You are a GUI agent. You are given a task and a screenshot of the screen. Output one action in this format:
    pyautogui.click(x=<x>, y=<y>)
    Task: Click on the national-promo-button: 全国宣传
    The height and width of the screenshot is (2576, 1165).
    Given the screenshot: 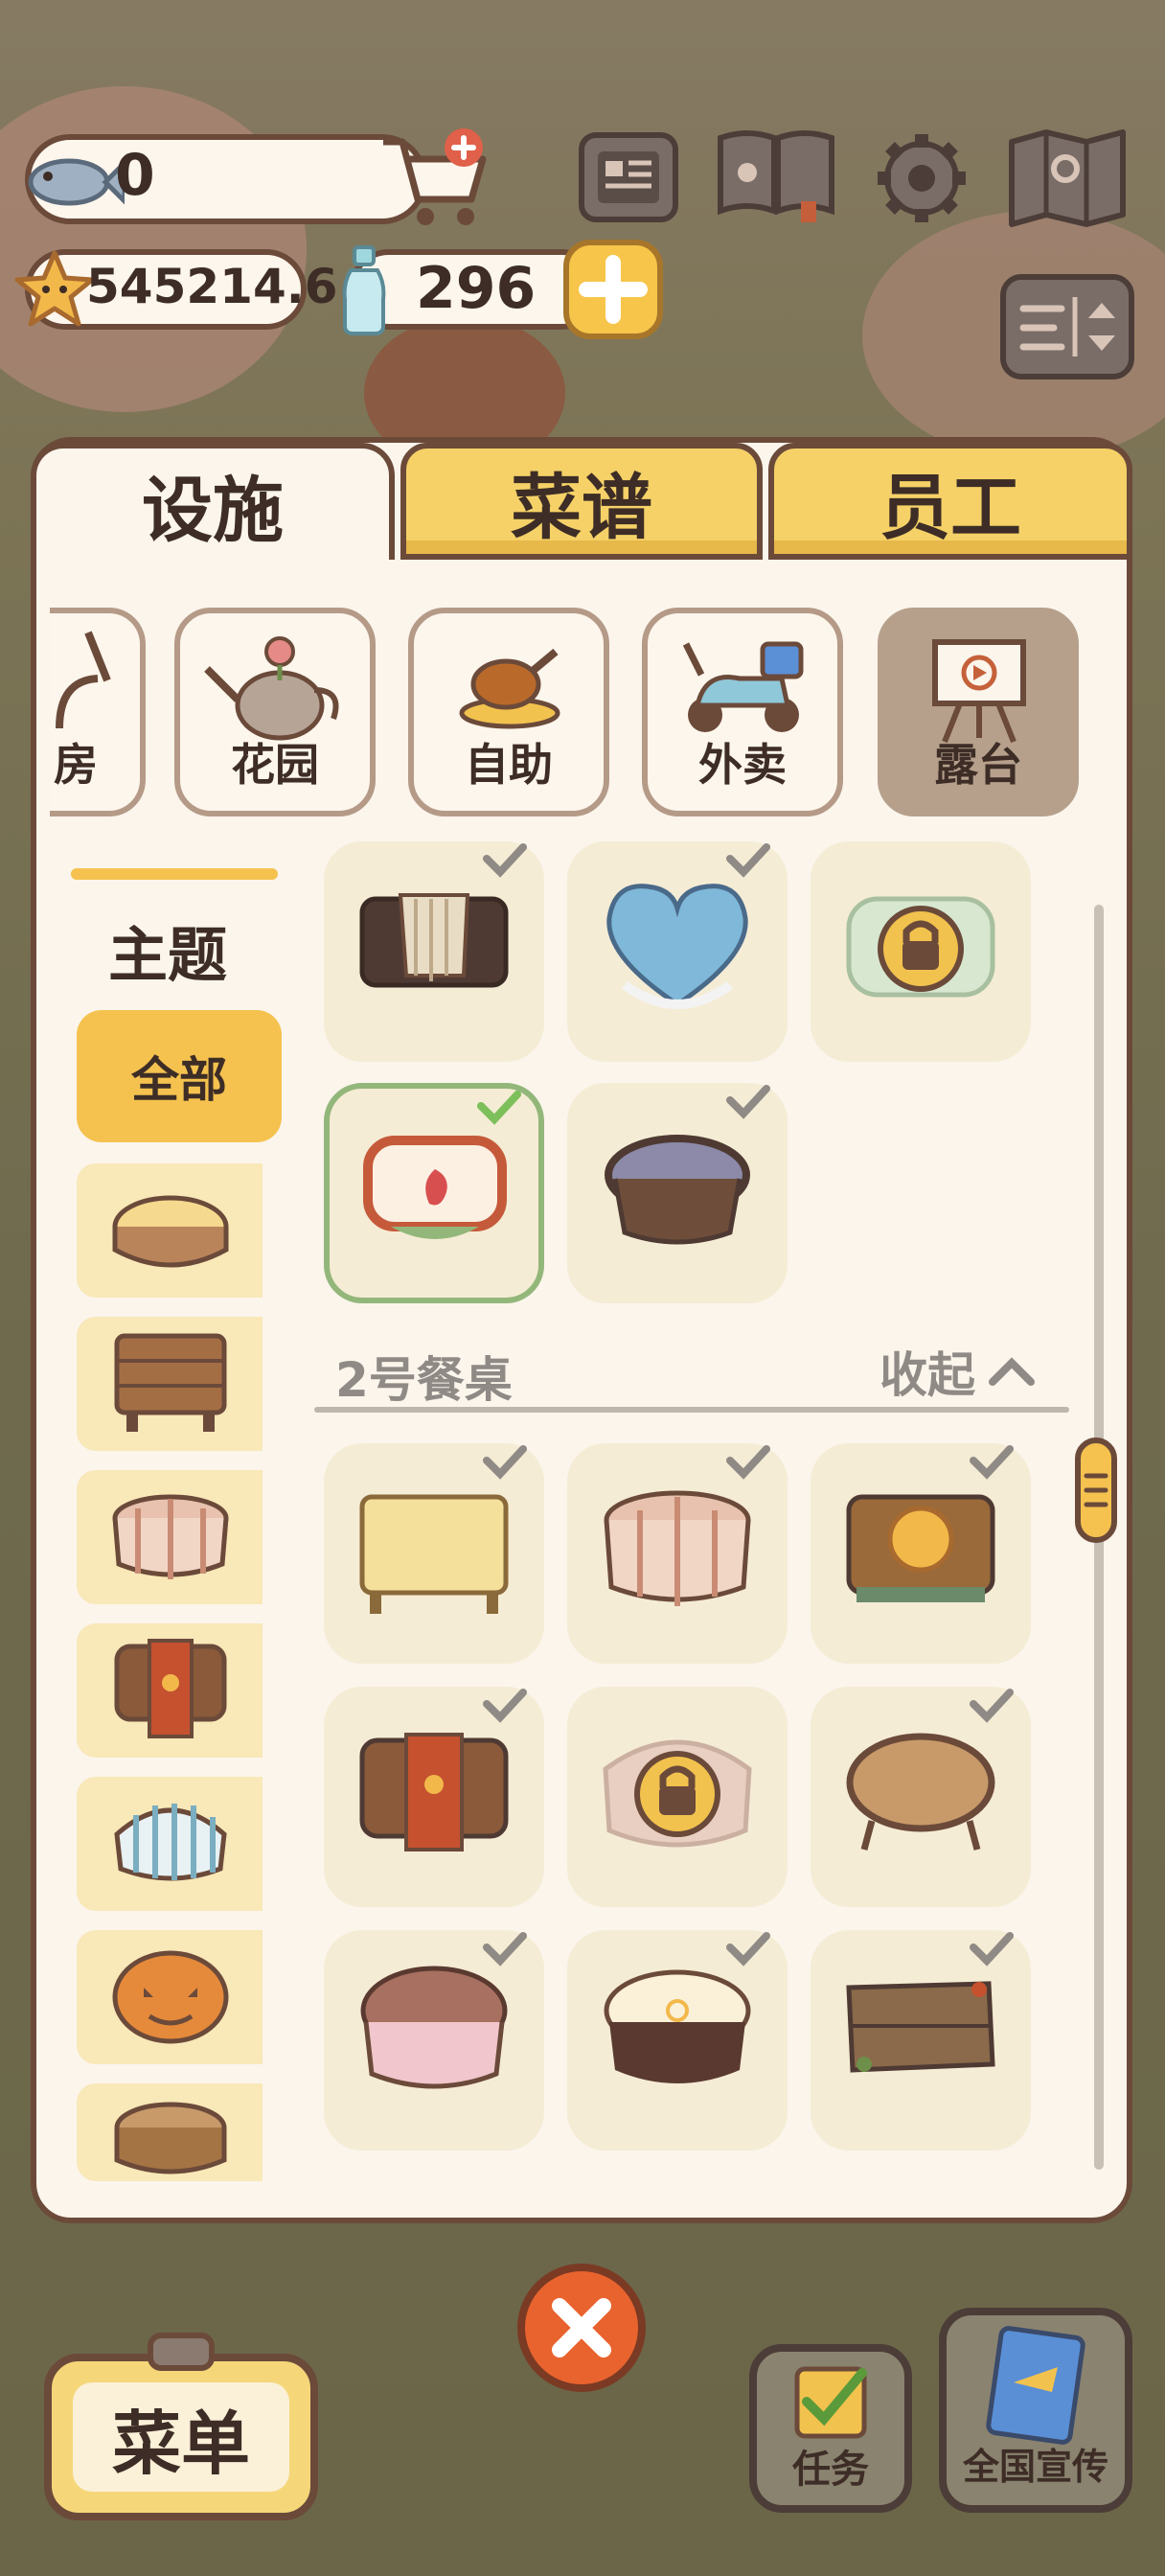 What is the action you would take?
    pyautogui.click(x=1035, y=2410)
    